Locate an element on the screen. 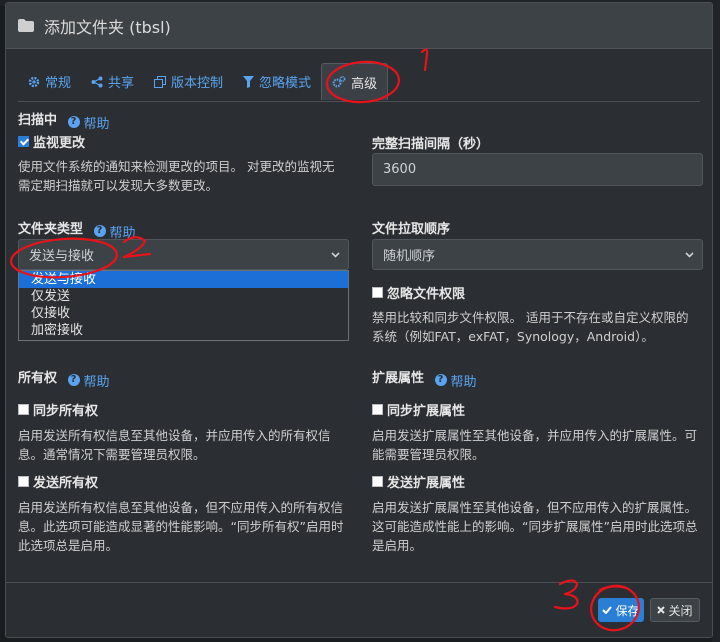 The width and height of the screenshot is (720, 642). dialog-title: 添加文件夹 (tbsl) is located at coordinates (107, 27).